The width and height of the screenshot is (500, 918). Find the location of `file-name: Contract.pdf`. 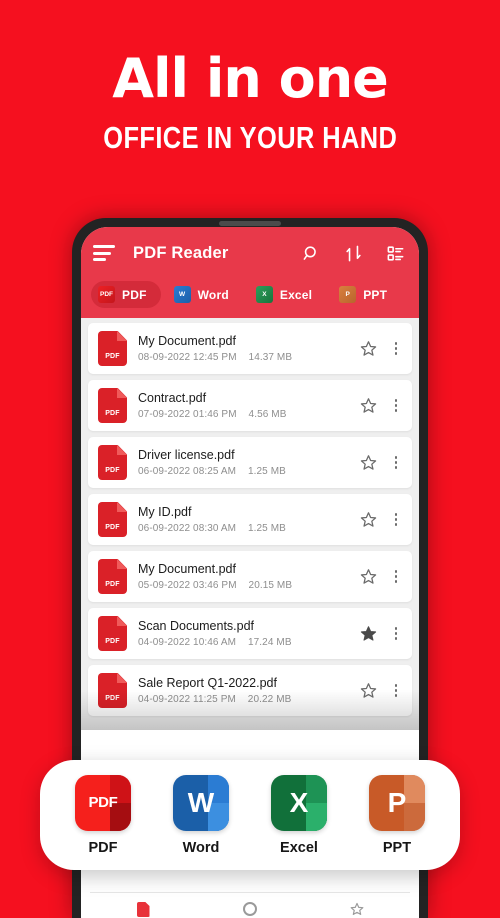

file-name: Contract.pdf is located at coordinates (172, 397).